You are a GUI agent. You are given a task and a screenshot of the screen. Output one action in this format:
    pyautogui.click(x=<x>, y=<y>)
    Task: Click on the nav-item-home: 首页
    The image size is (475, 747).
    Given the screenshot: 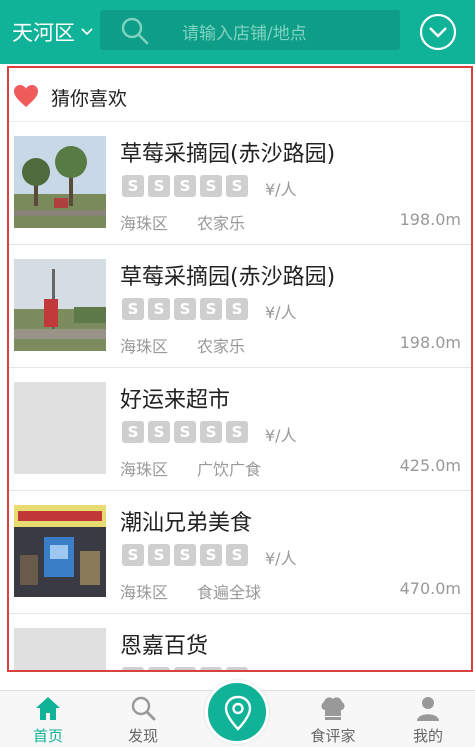 What is the action you would take?
    pyautogui.click(x=48, y=719)
    